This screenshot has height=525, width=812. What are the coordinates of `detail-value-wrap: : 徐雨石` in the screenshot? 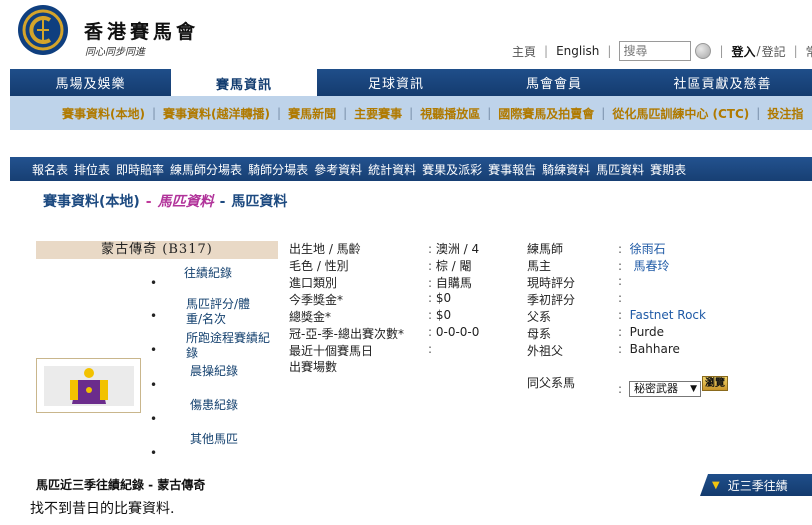 It's located at (642, 248).